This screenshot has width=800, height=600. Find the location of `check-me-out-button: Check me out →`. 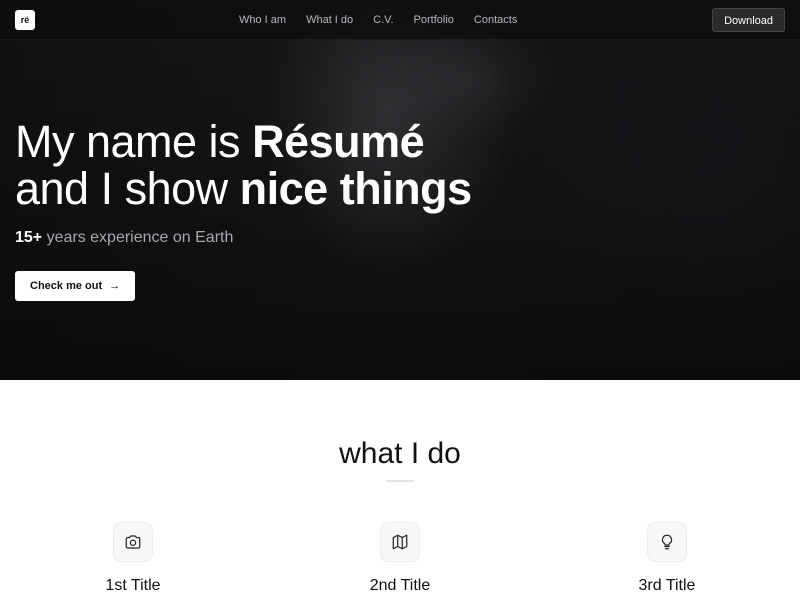

check-me-out-button: Check me out → is located at coordinates (75, 286).